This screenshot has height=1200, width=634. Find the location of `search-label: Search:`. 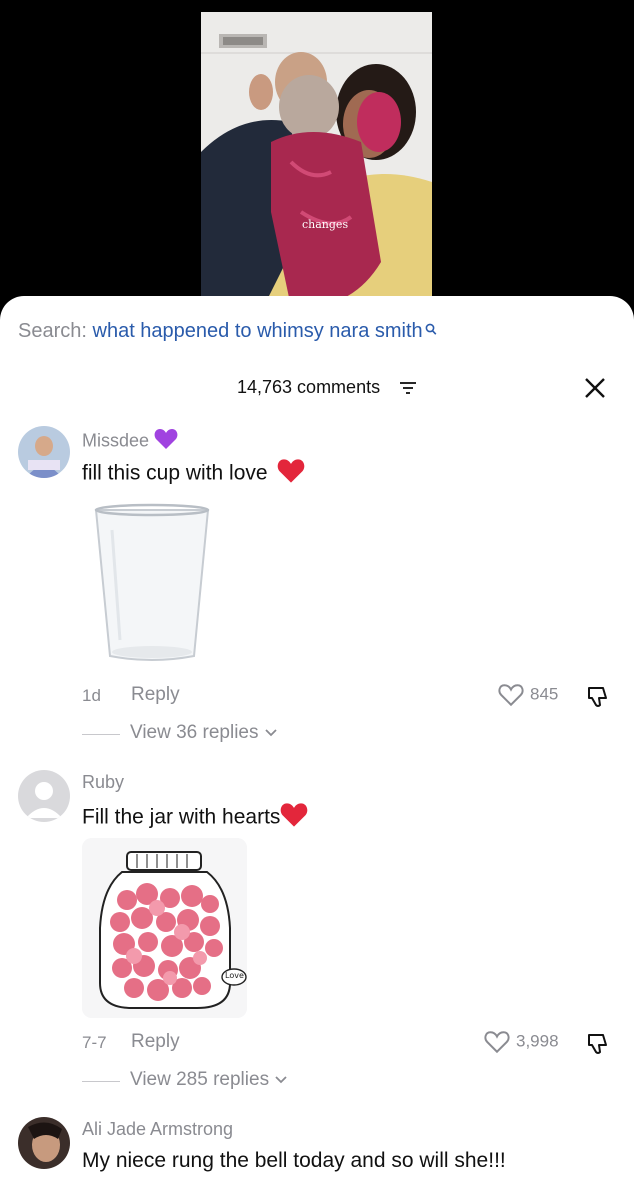

search-label: Search: is located at coordinates (52, 331).